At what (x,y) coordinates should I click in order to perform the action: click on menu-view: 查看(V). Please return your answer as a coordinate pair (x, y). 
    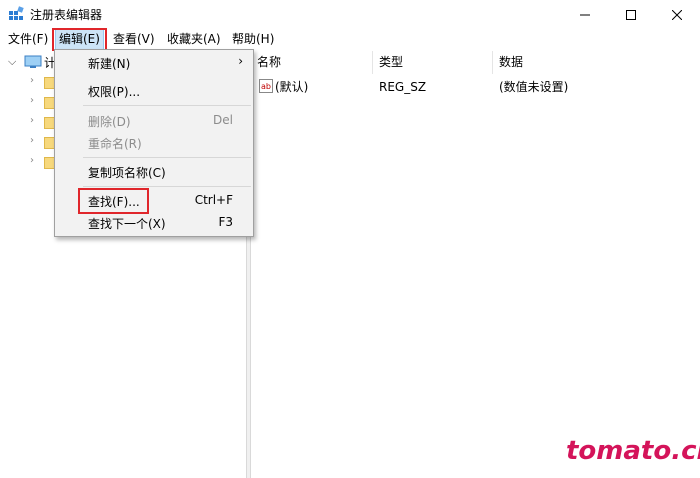
    Looking at the image, I should click on (134, 40).